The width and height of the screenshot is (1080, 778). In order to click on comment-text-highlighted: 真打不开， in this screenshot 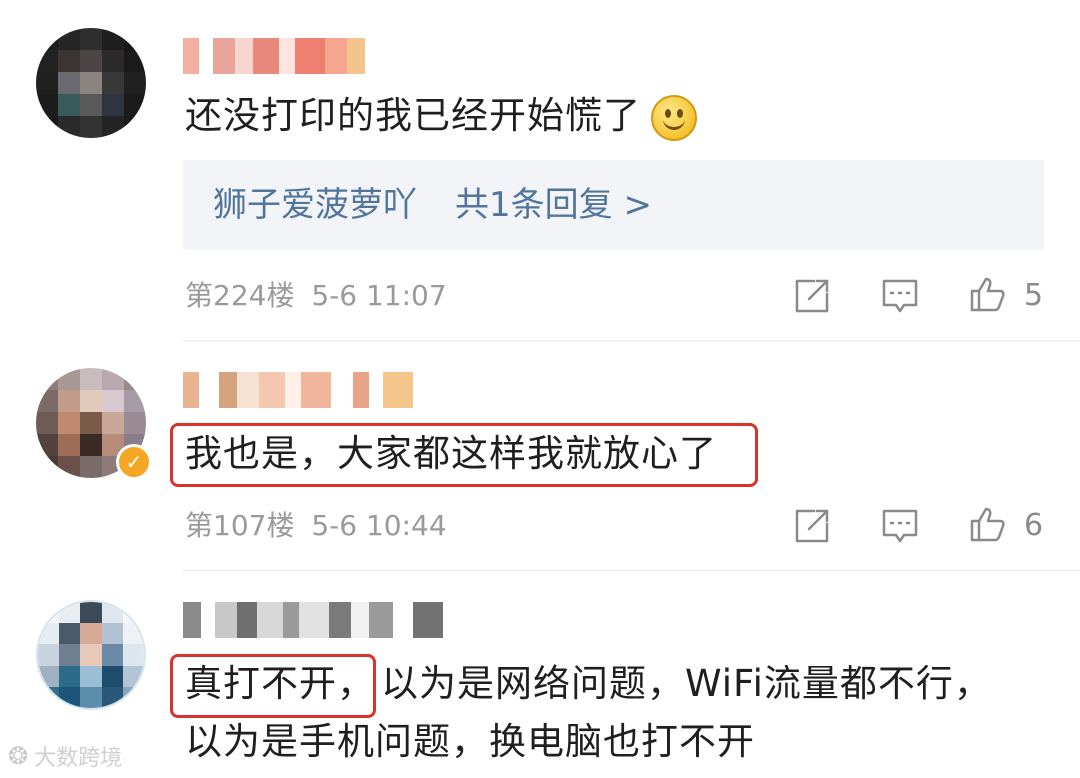, I will do `click(280, 683)`.